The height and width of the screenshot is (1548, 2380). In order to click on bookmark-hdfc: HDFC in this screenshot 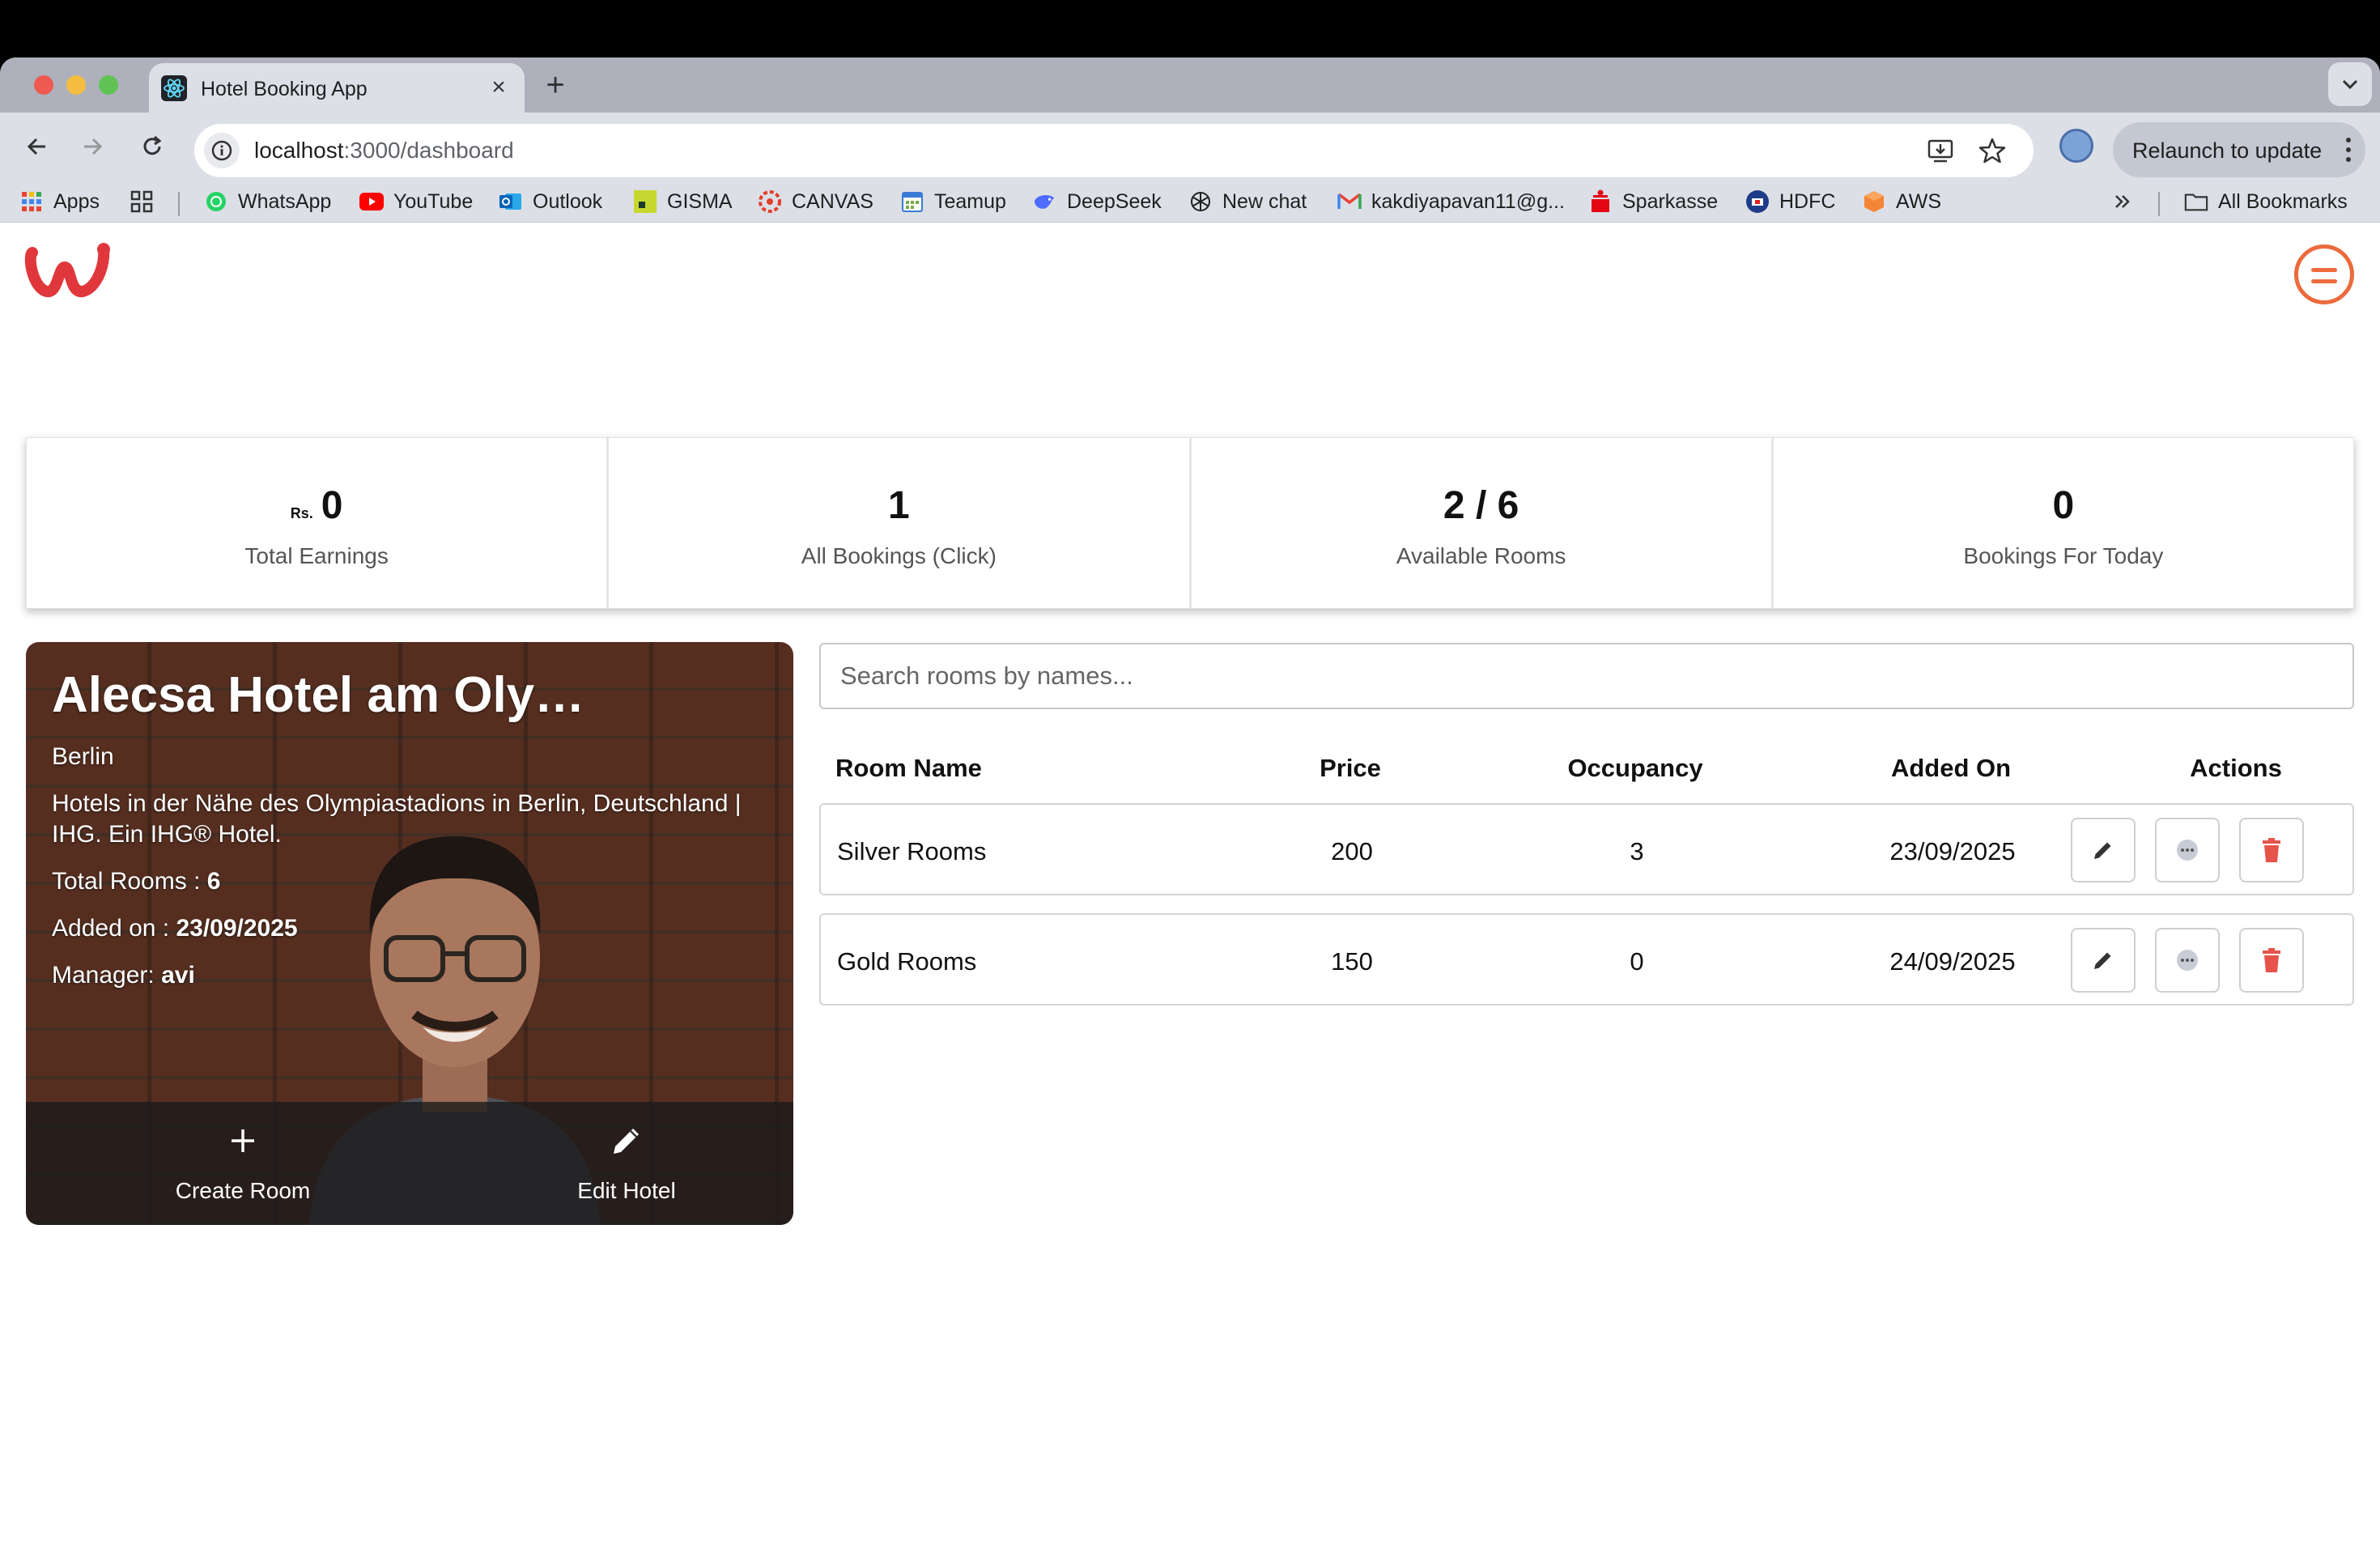, I will do `click(1790, 201)`.